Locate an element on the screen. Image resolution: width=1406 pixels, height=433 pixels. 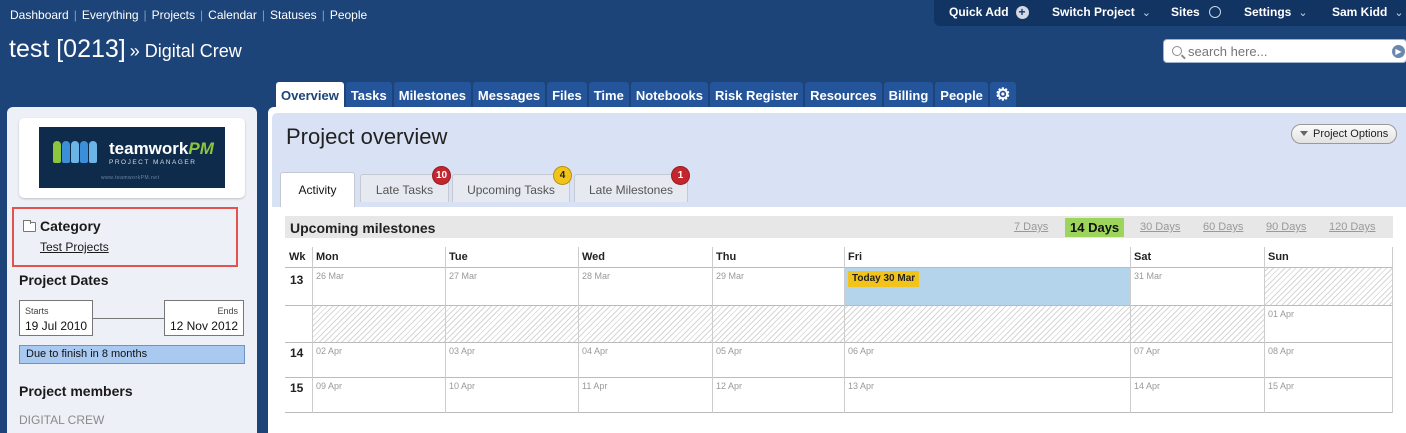
range-90-days: 90 Days is located at coordinates (1286, 227).